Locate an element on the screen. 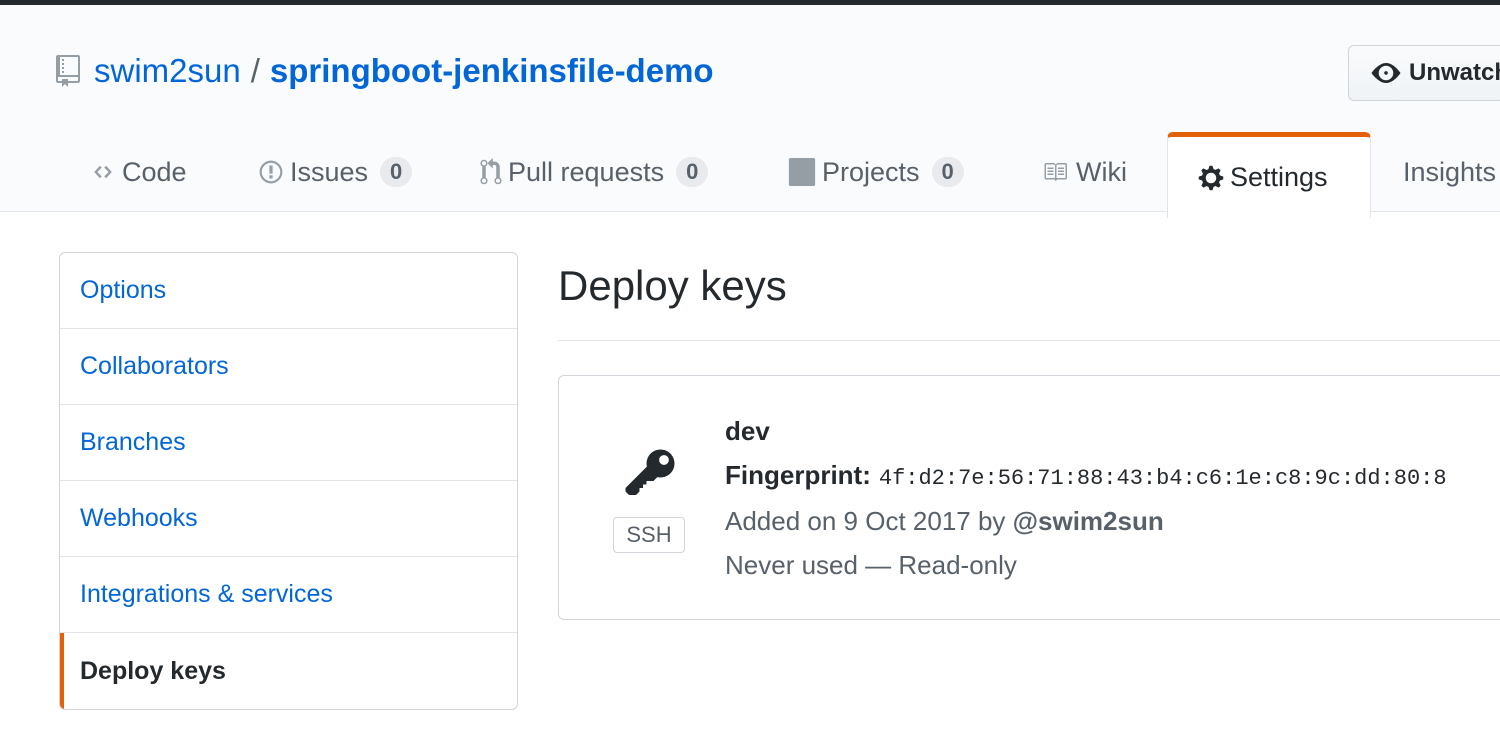  repo-nav-tabs: Code Issues 0 Pull requests 0 Projects 0 is located at coordinates (750, 175).